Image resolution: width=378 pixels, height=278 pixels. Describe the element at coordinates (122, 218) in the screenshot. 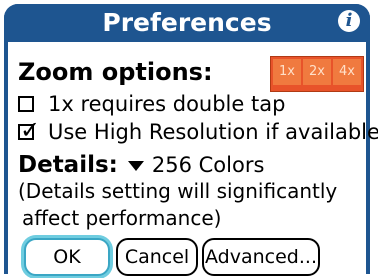

I see `details-note-line2: affect performance)` at that location.